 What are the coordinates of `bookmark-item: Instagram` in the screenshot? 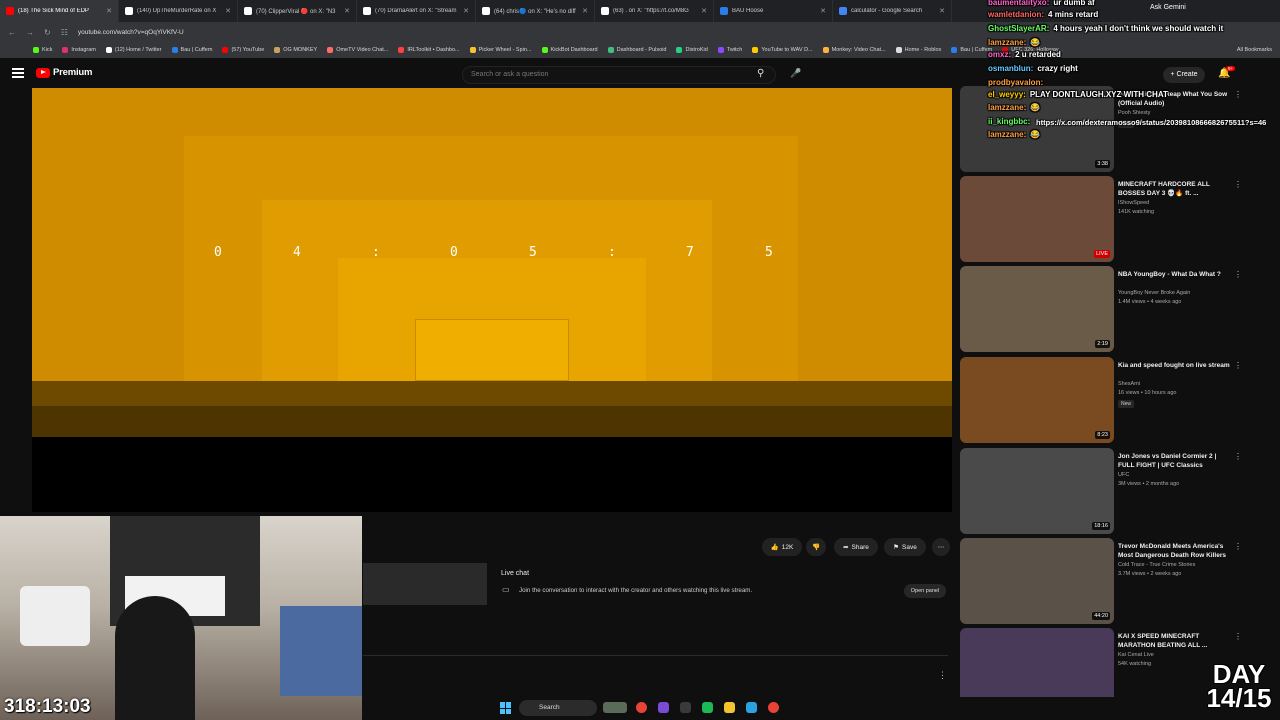 It's located at (78, 50).